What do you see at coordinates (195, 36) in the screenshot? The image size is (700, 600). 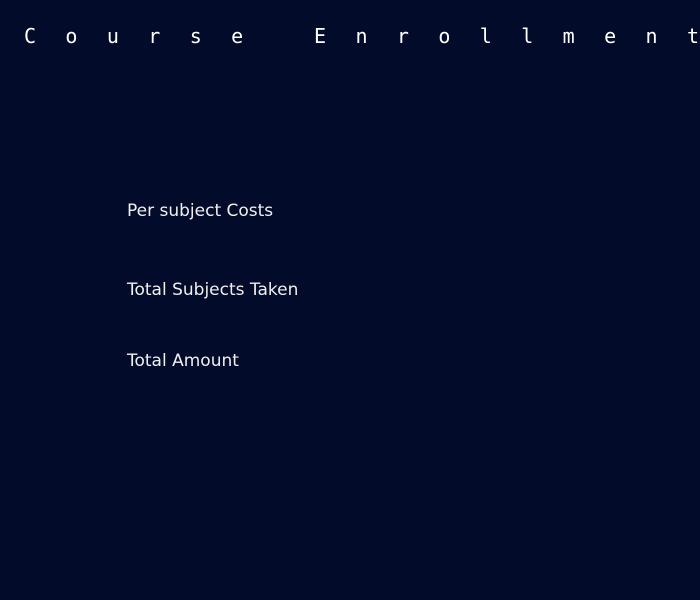 I see `page-title-letter: s` at bounding box center [195, 36].